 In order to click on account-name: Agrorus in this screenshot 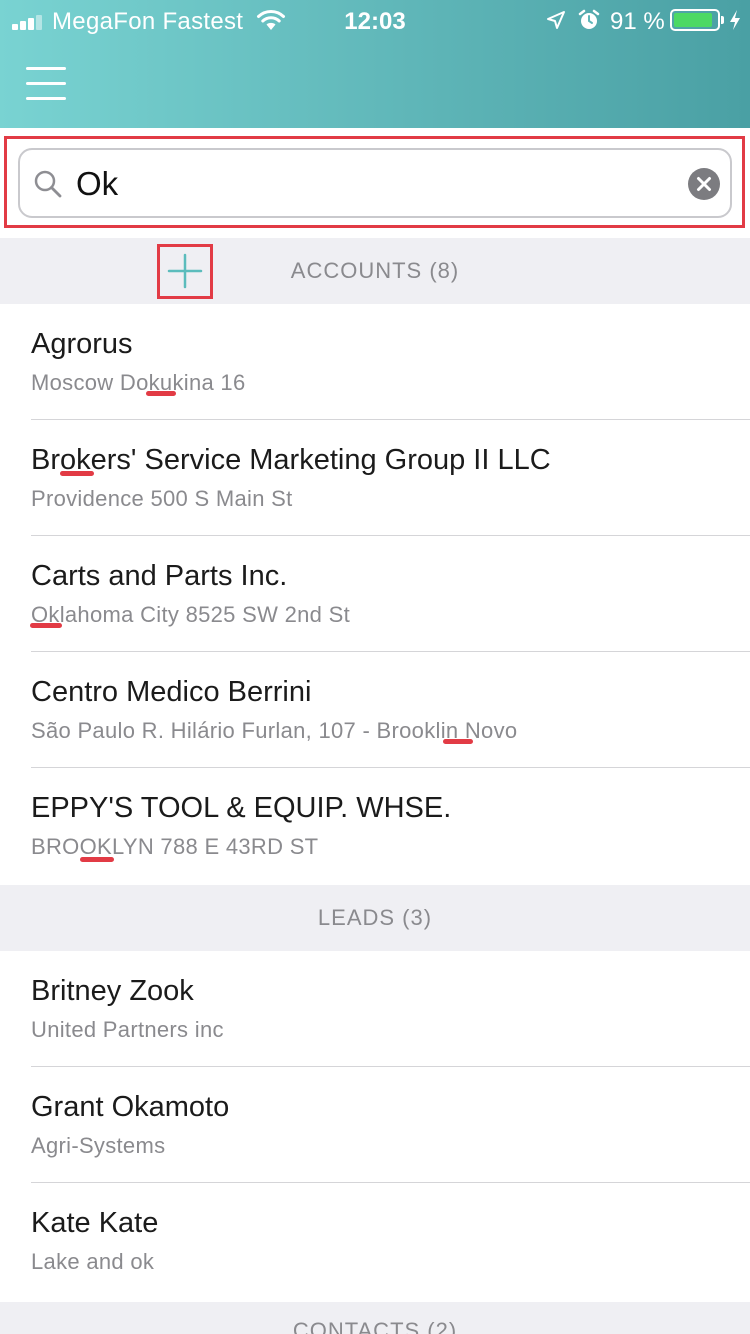, I will do `click(82, 344)`.